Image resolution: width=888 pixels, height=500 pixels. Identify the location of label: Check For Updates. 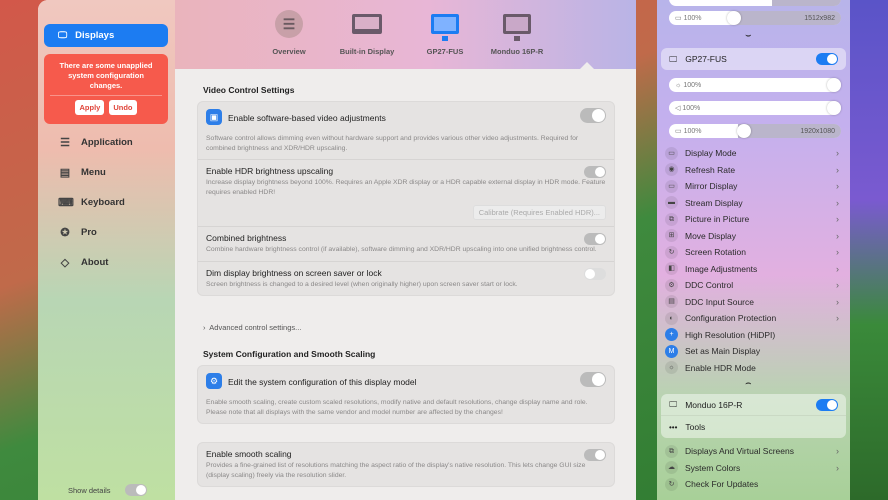
(722, 484).